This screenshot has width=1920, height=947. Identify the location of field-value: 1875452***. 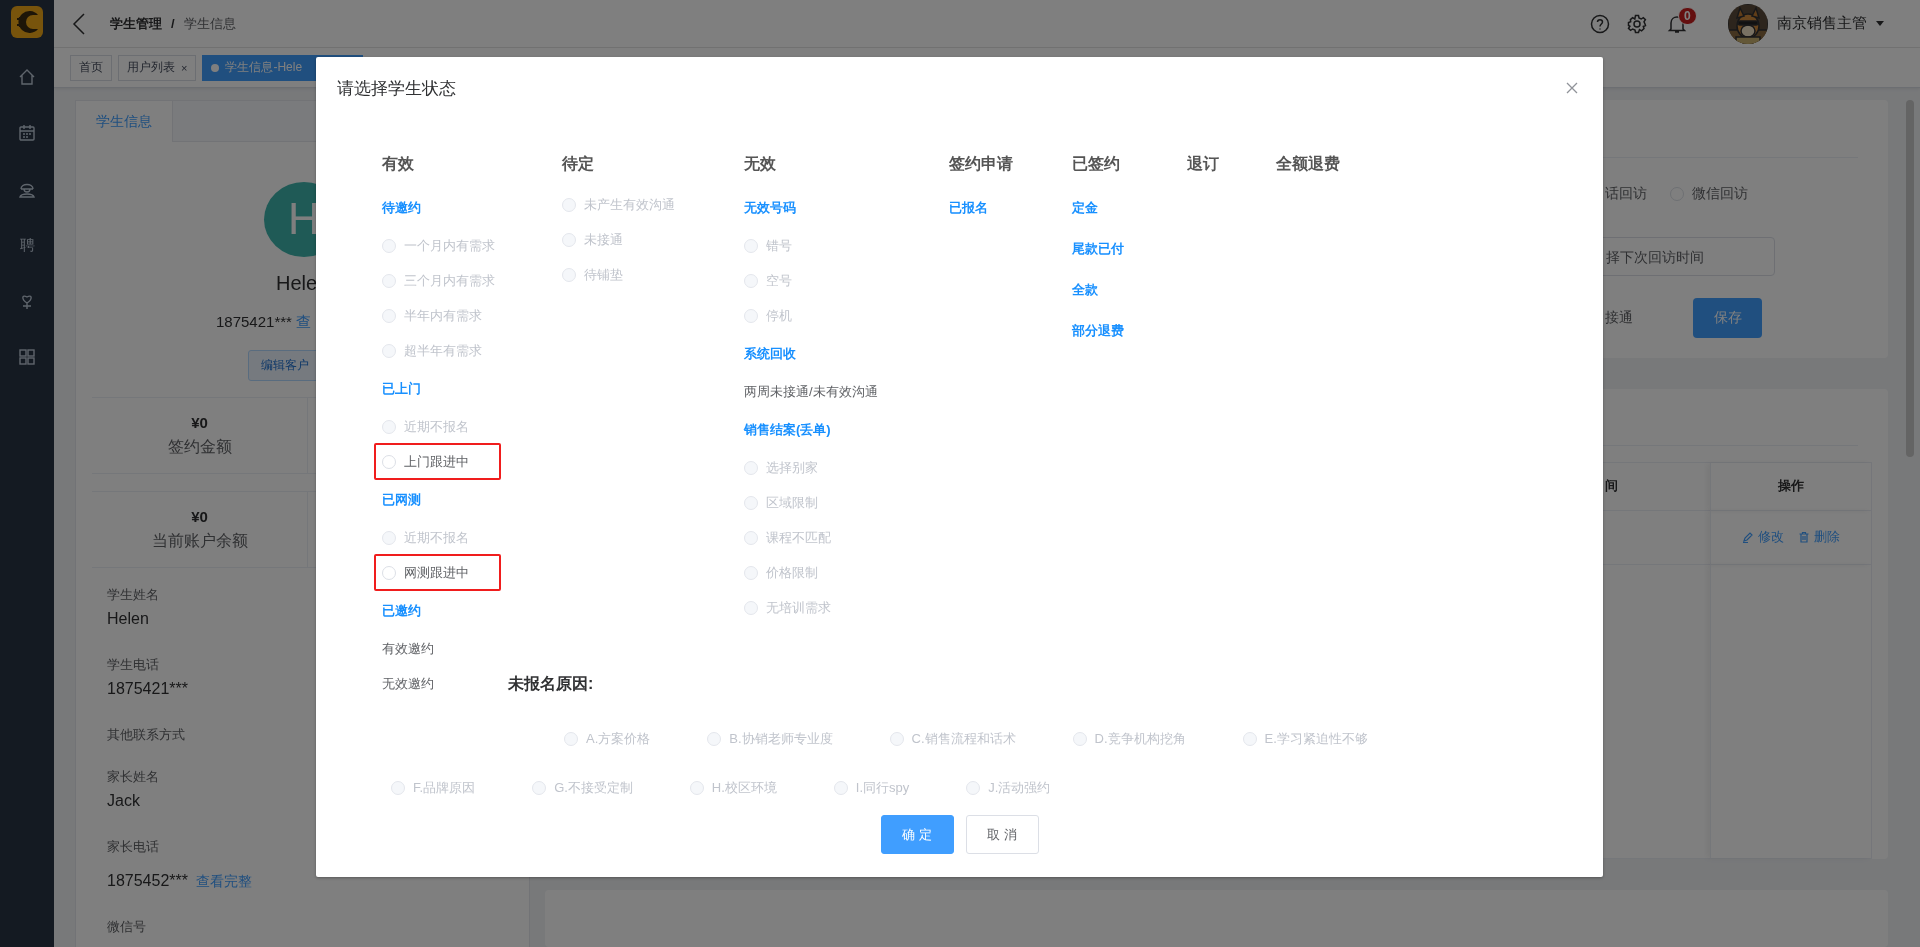
(147, 880).